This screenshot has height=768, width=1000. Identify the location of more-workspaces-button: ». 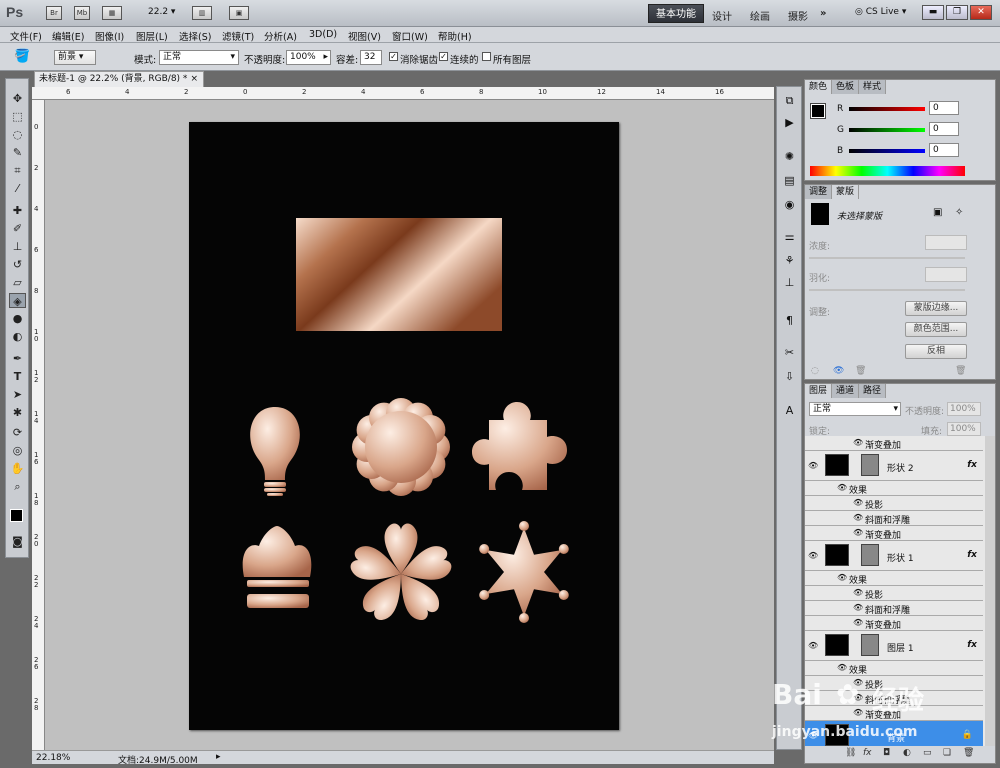
(823, 13).